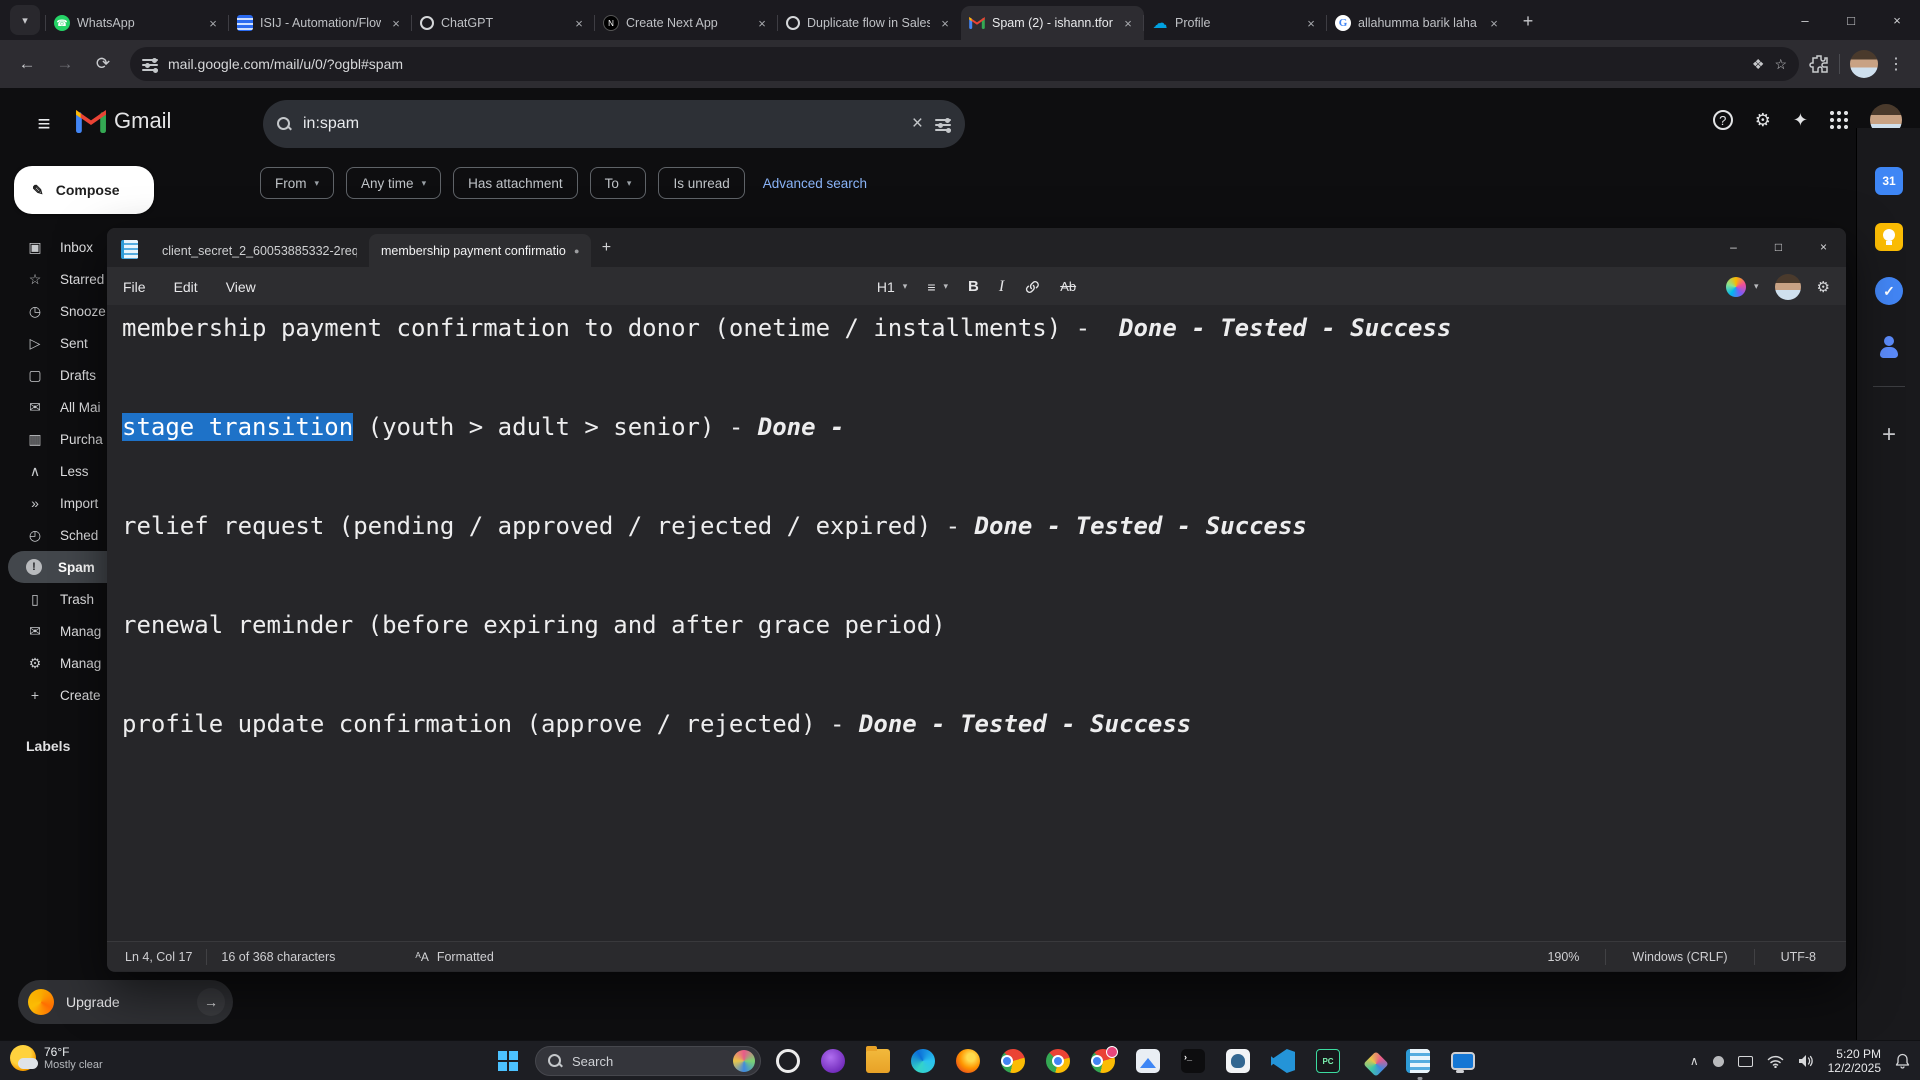 The height and width of the screenshot is (1080, 1920). Describe the element at coordinates (1780, 64) in the screenshot. I see `bookmark-star-icon: ☆` at that location.